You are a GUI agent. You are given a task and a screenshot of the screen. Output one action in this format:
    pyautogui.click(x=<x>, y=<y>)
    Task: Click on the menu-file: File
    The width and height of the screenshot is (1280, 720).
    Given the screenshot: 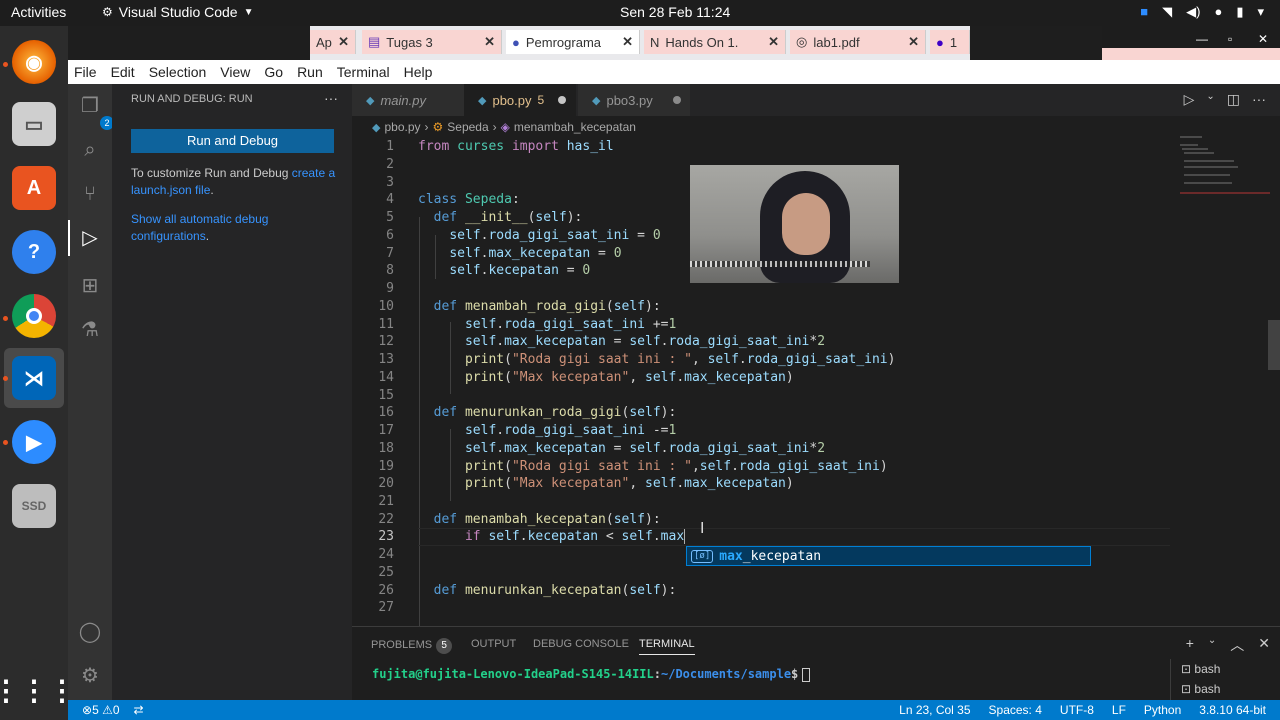 What is the action you would take?
    pyautogui.click(x=85, y=72)
    